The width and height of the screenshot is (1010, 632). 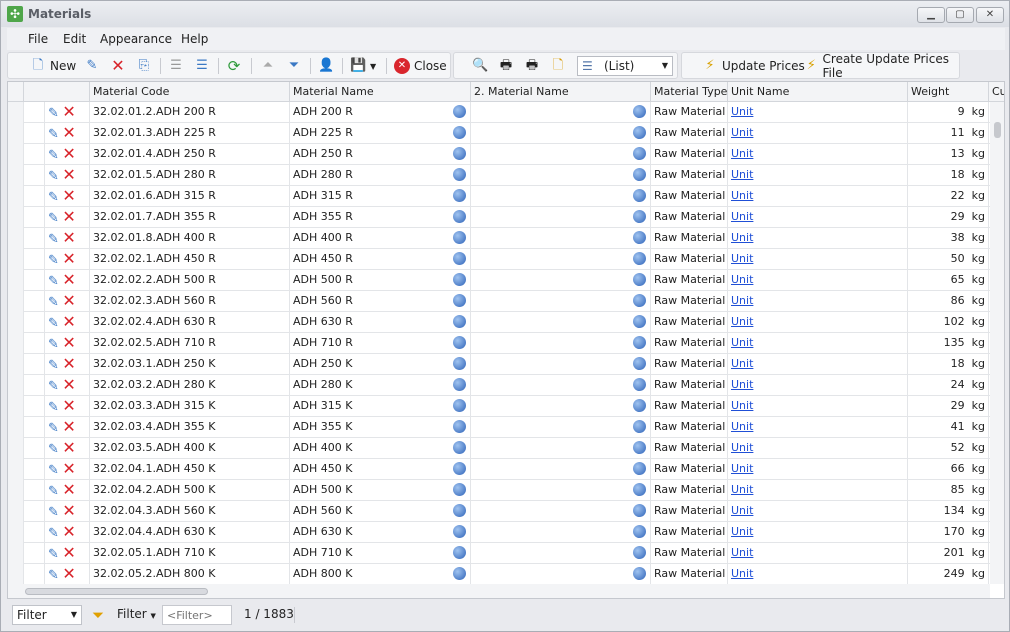 What do you see at coordinates (881, 66) in the screenshot?
I see `create-update-prices-file-button: ⚡ Create Update Prices File` at bounding box center [881, 66].